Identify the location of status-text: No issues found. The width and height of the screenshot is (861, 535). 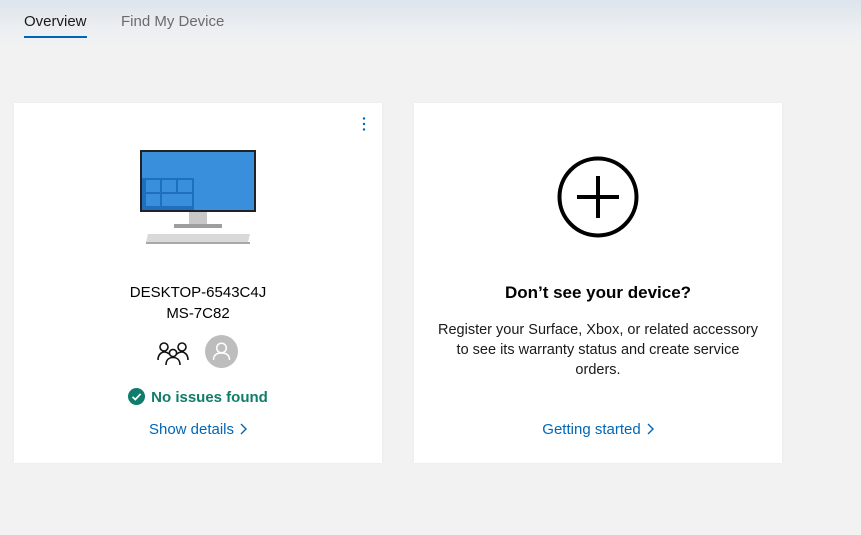
(209, 397).